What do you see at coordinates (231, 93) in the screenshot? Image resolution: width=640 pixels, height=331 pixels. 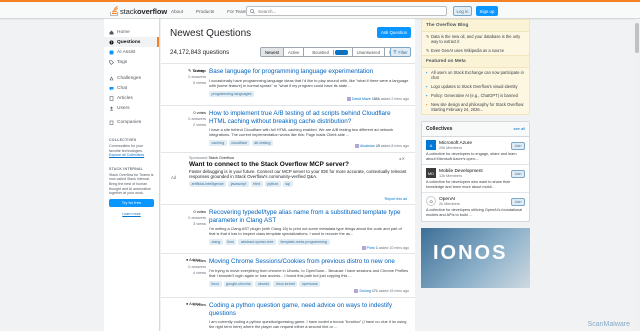 I see `tag: programming-languages` at bounding box center [231, 93].